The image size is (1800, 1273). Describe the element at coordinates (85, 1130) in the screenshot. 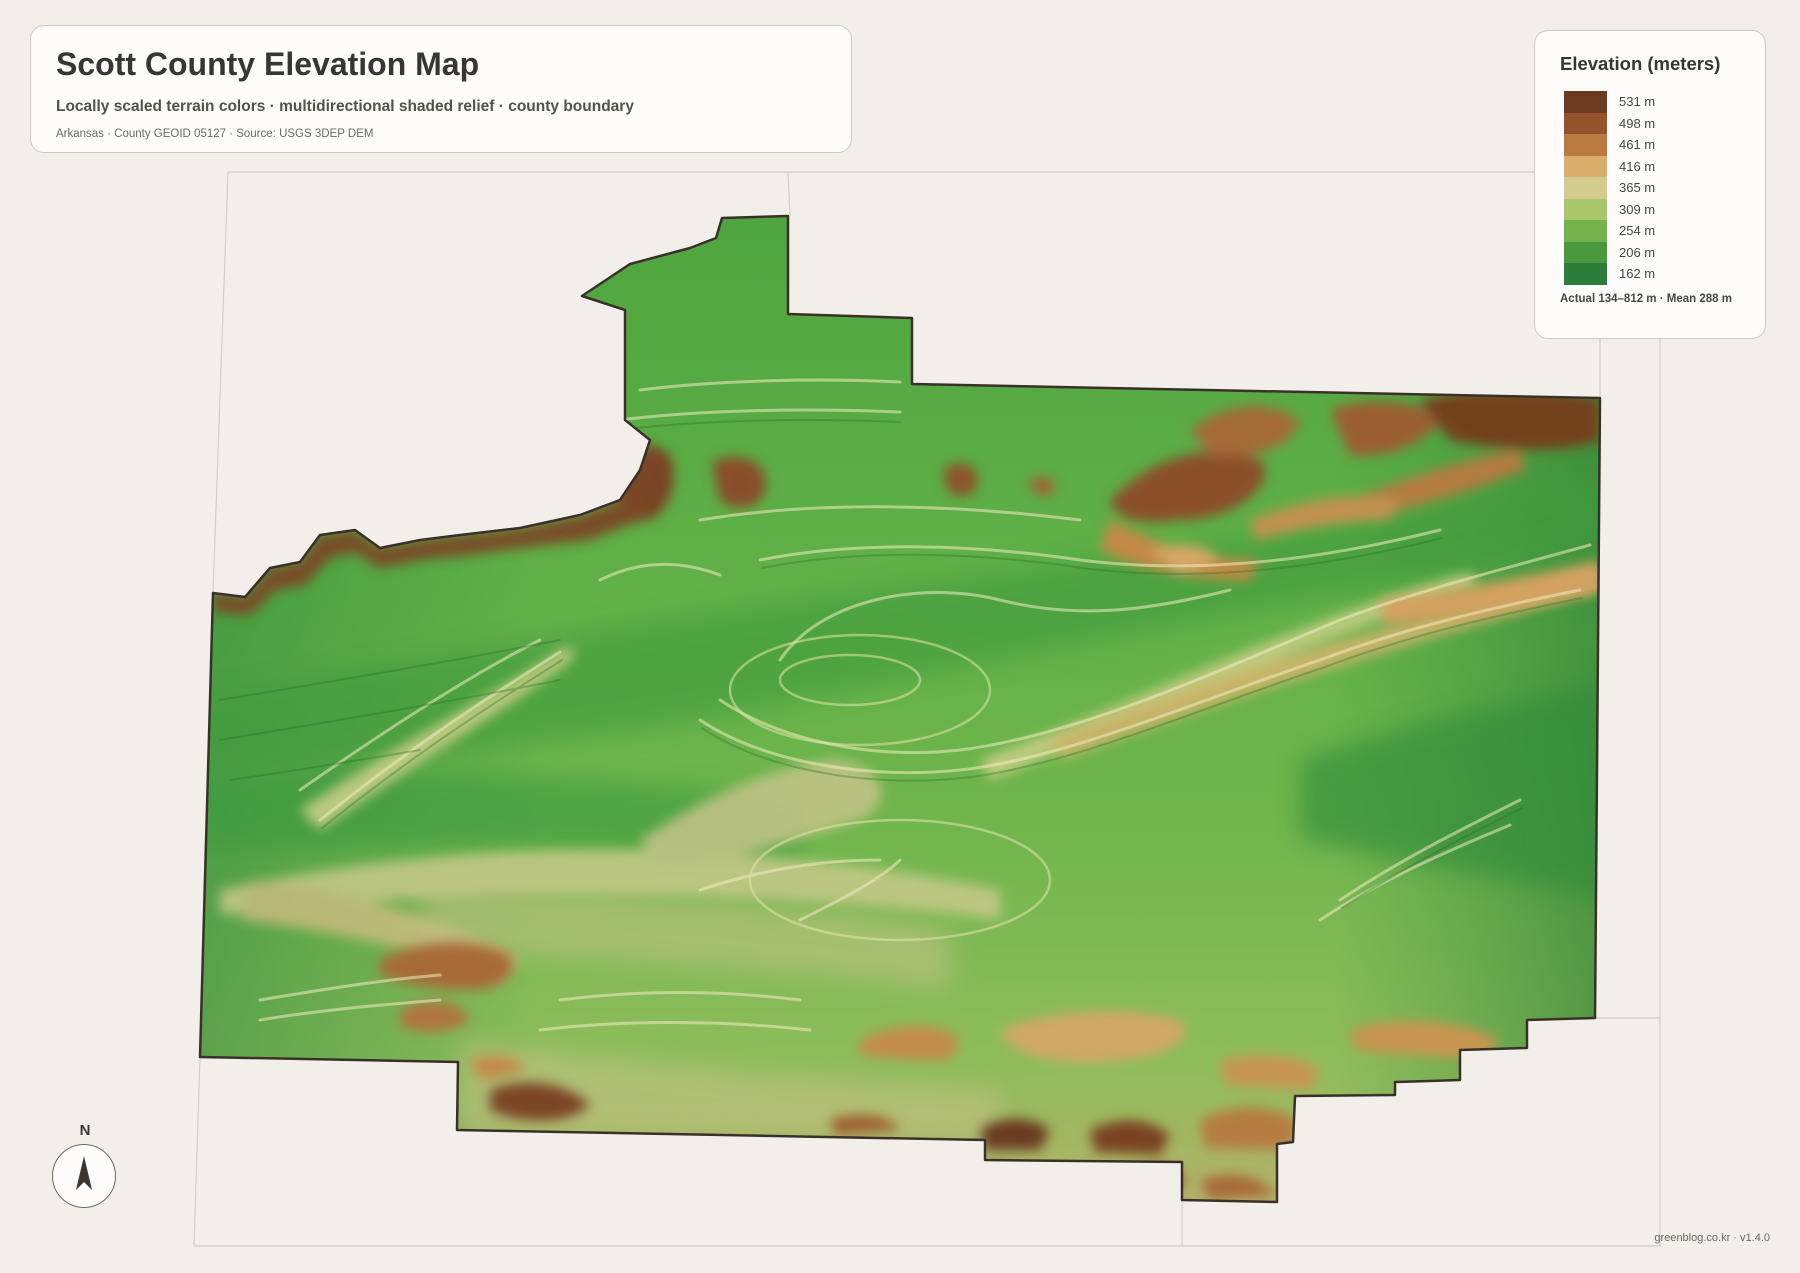

I see `north-label: N` at that location.